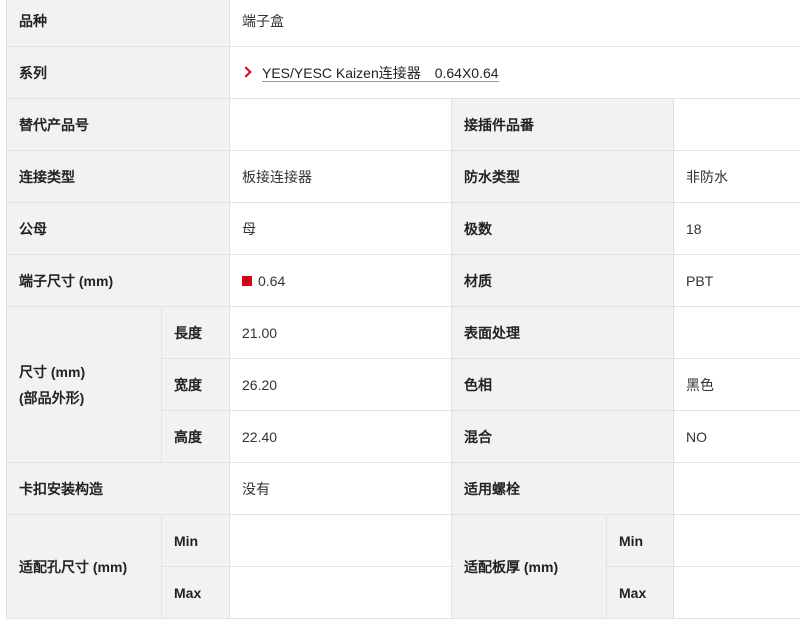 The height and width of the screenshot is (626, 800). Describe the element at coordinates (195, 384) in the screenshot. I see `width-label: 宽度` at that location.